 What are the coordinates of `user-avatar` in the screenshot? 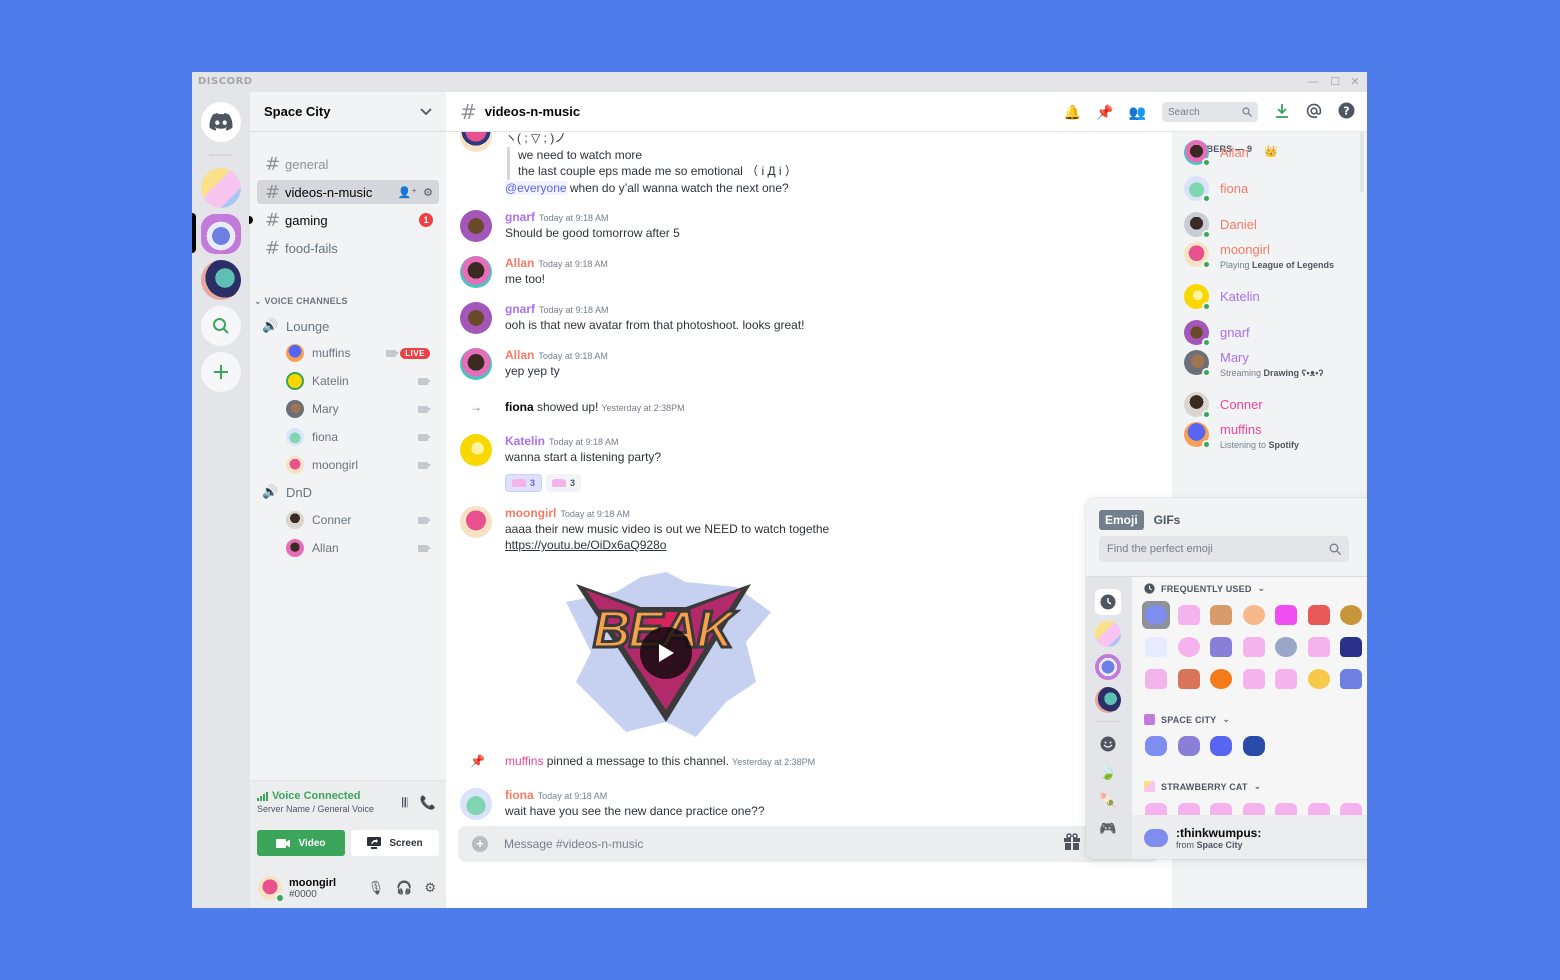 It's located at (271, 889).